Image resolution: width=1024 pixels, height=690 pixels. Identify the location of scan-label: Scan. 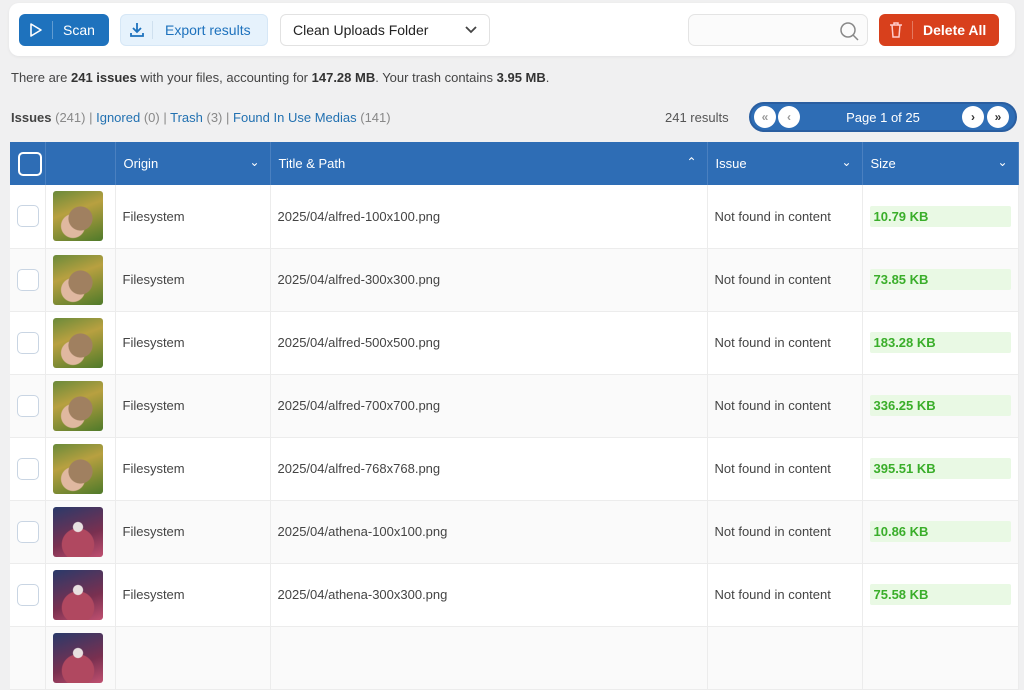
(79, 30).